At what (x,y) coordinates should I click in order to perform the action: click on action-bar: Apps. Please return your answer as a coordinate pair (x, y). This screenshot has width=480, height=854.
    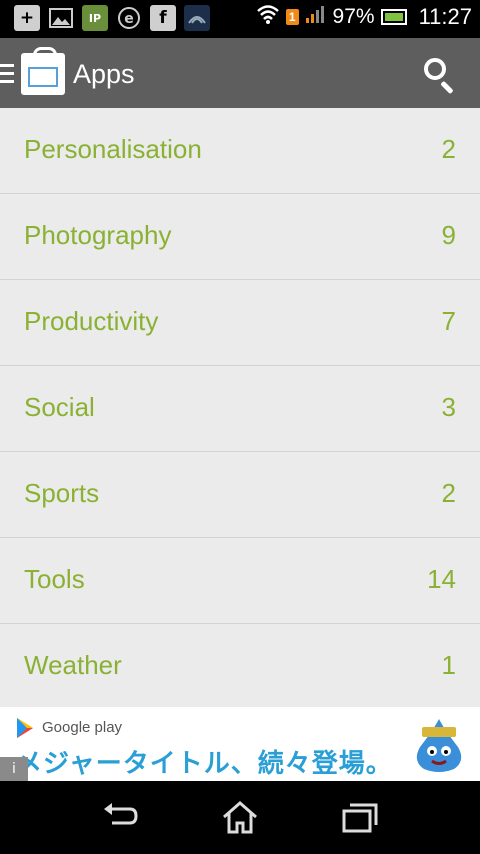
    Looking at the image, I should click on (240, 74).